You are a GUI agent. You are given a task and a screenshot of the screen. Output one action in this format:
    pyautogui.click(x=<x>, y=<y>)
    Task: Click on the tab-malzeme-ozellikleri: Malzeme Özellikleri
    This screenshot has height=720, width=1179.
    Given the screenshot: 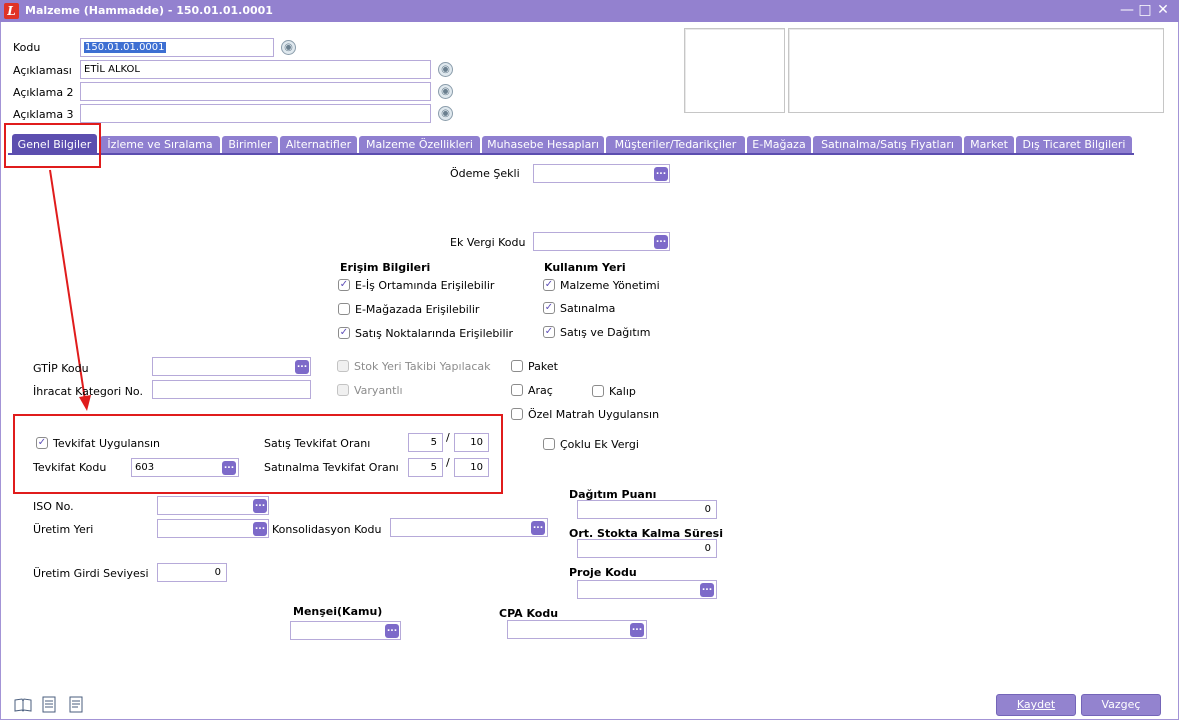 What is the action you would take?
    pyautogui.click(x=419, y=144)
    